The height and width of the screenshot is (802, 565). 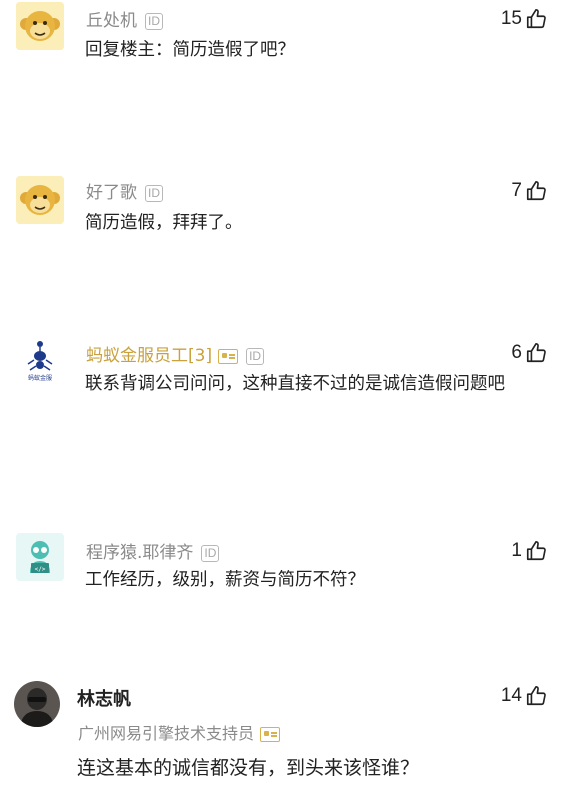 I want to click on like-button: 14, so click(x=524, y=696).